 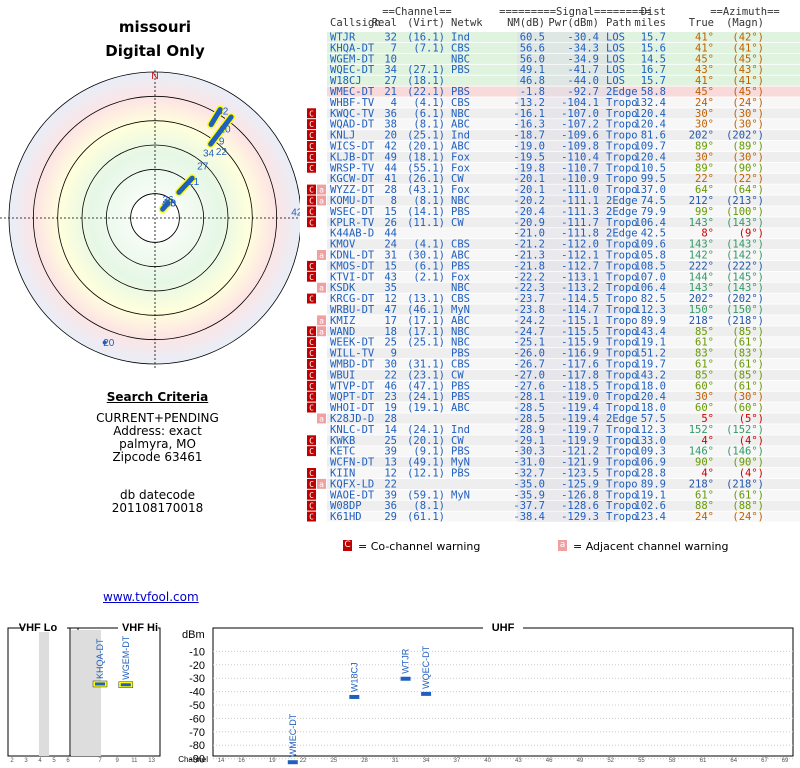 I want to click on col-path: Path, so click(x=618, y=23).